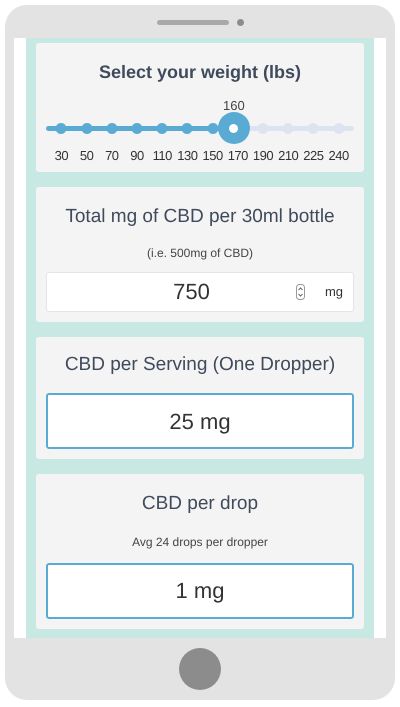  Describe the element at coordinates (234, 104) in the screenshot. I see `slider-value: 160` at that location.